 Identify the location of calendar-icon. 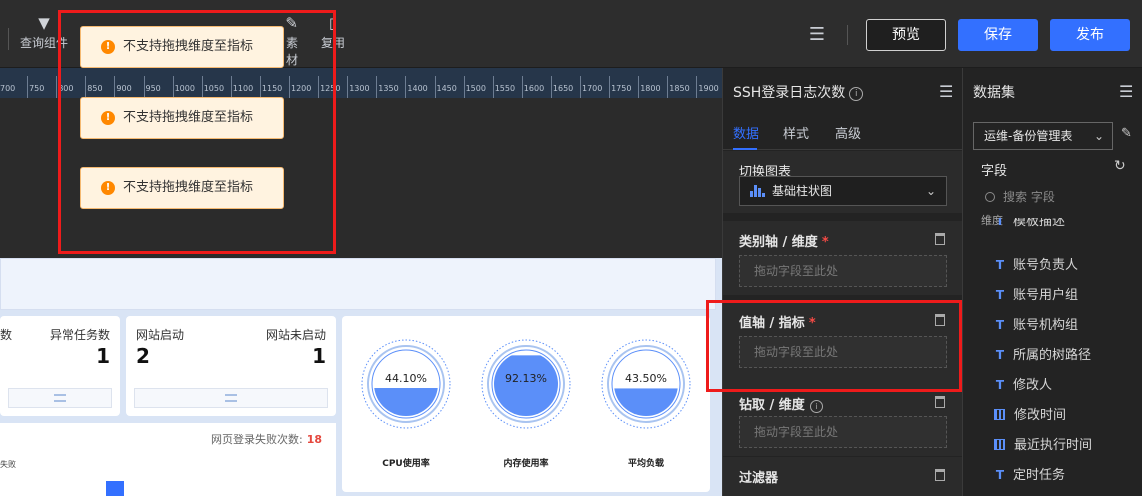
(999, 414).